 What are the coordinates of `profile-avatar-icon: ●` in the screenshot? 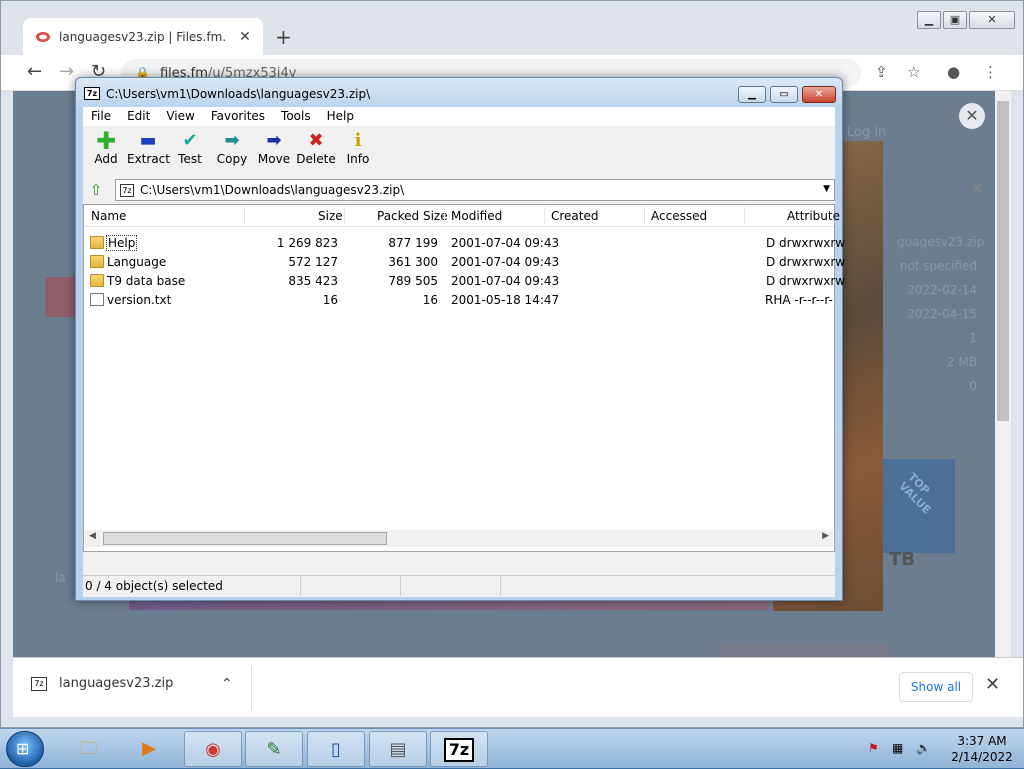 It's located at (953, 72).